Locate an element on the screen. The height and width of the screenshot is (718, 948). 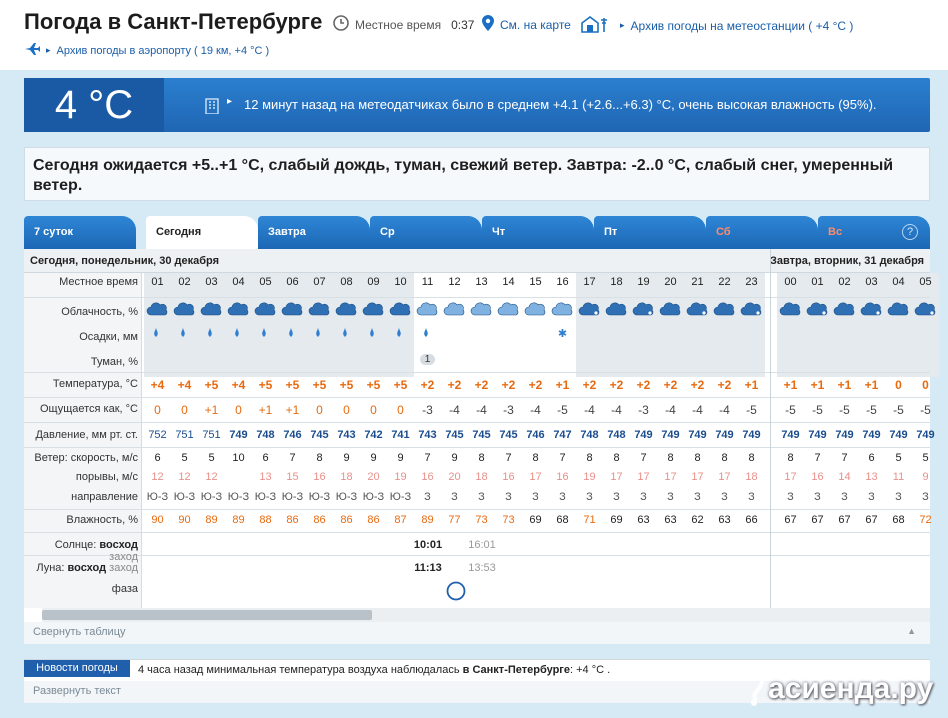
tab-fri: Пт is located at coordinates (650, 232).